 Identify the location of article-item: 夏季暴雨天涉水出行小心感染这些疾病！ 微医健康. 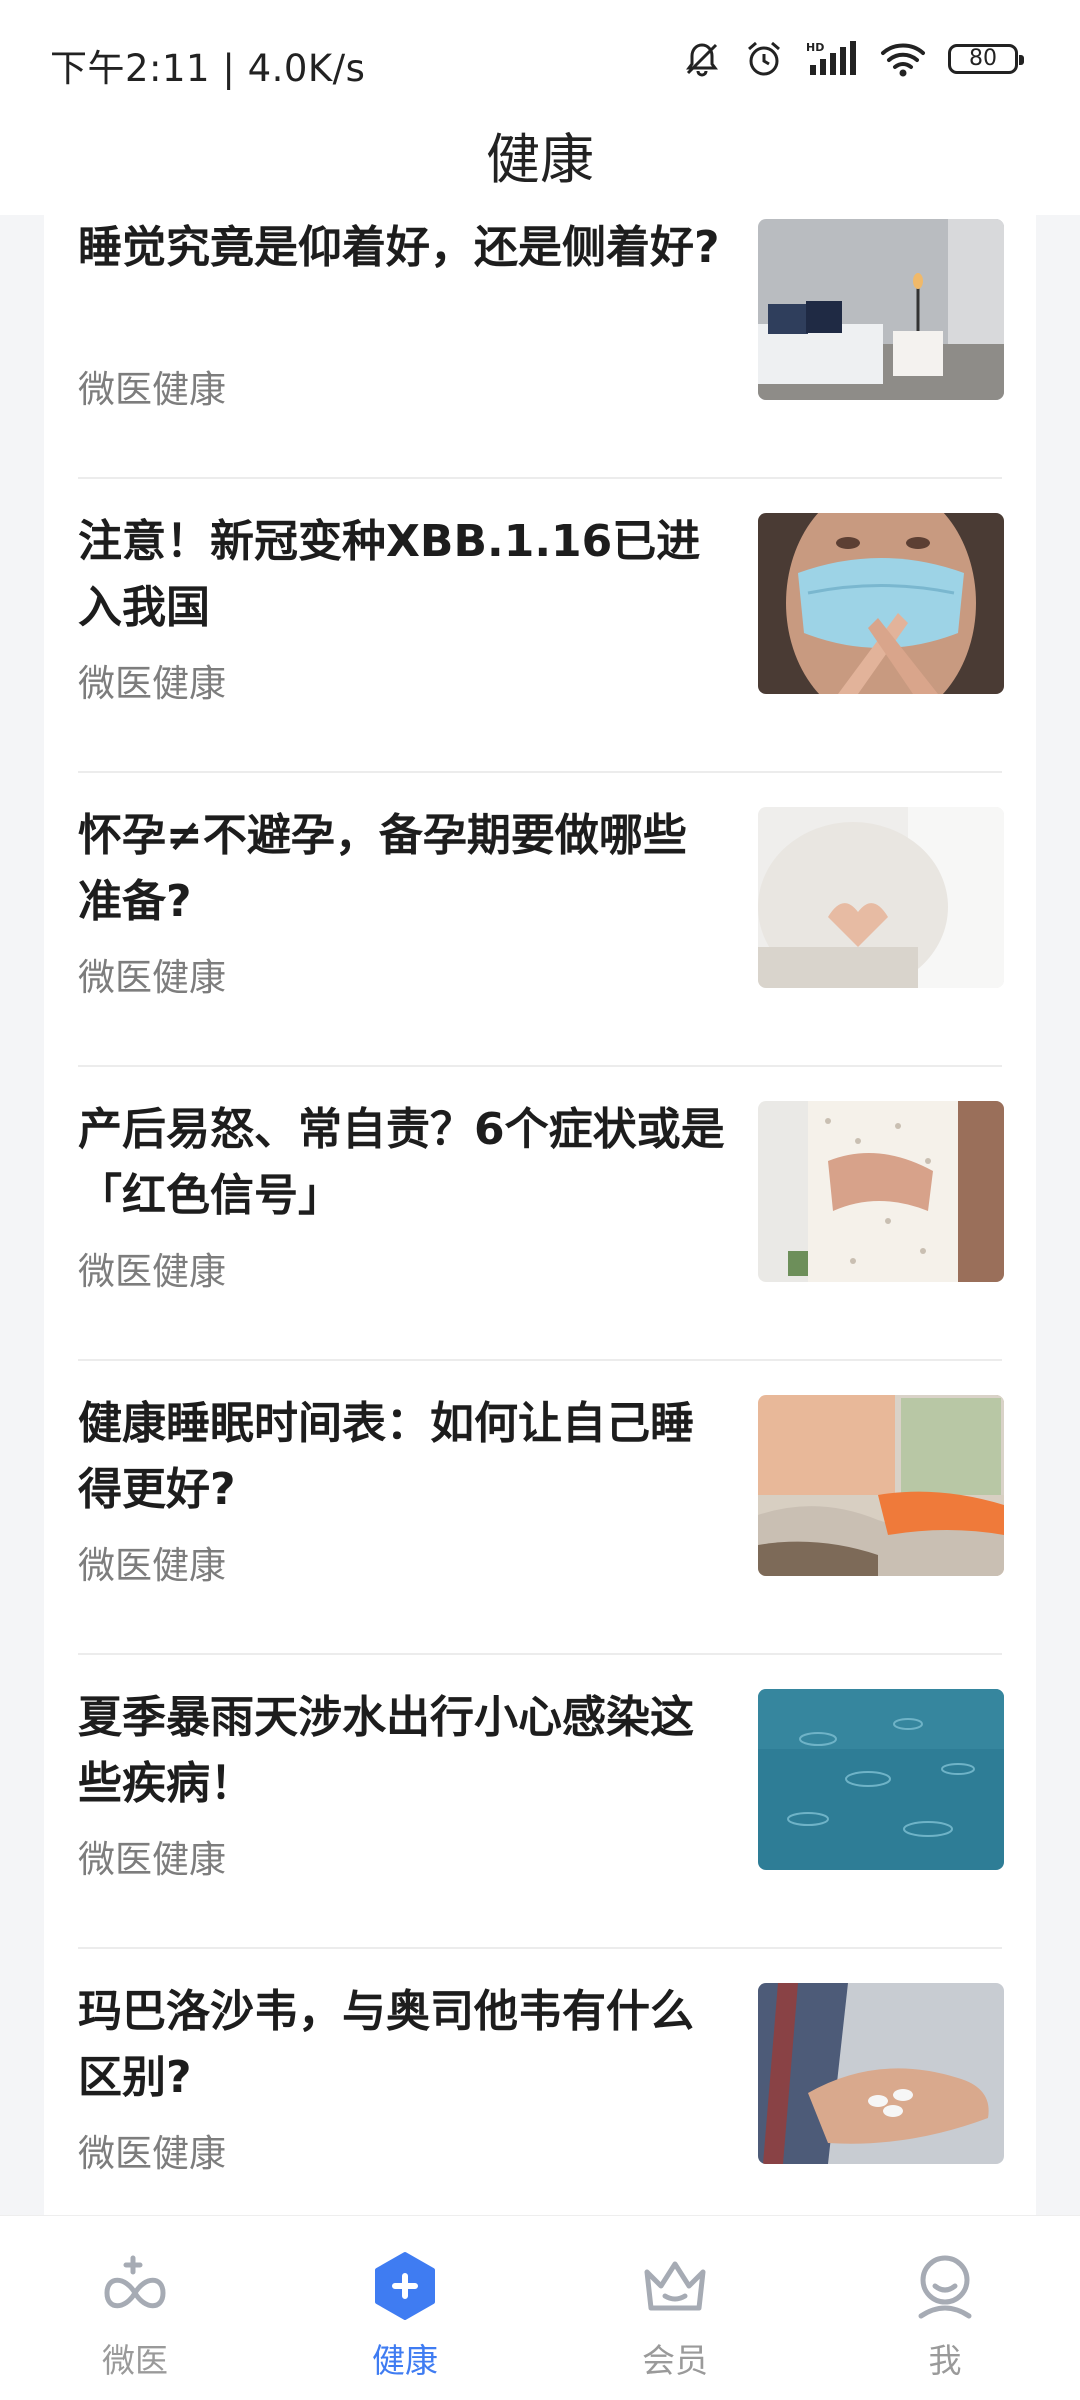
(541, 1802).